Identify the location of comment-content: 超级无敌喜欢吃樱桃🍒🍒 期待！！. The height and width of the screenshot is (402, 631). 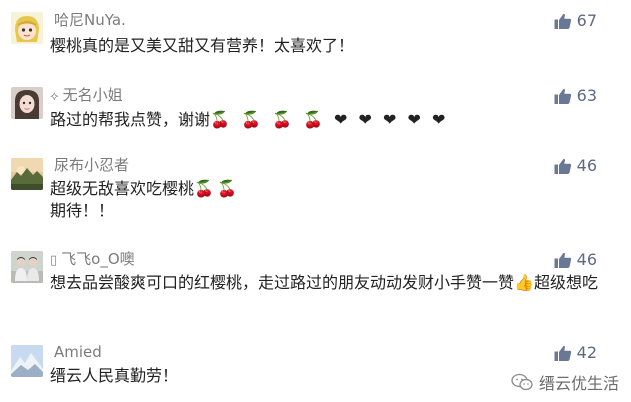
(145, 199).